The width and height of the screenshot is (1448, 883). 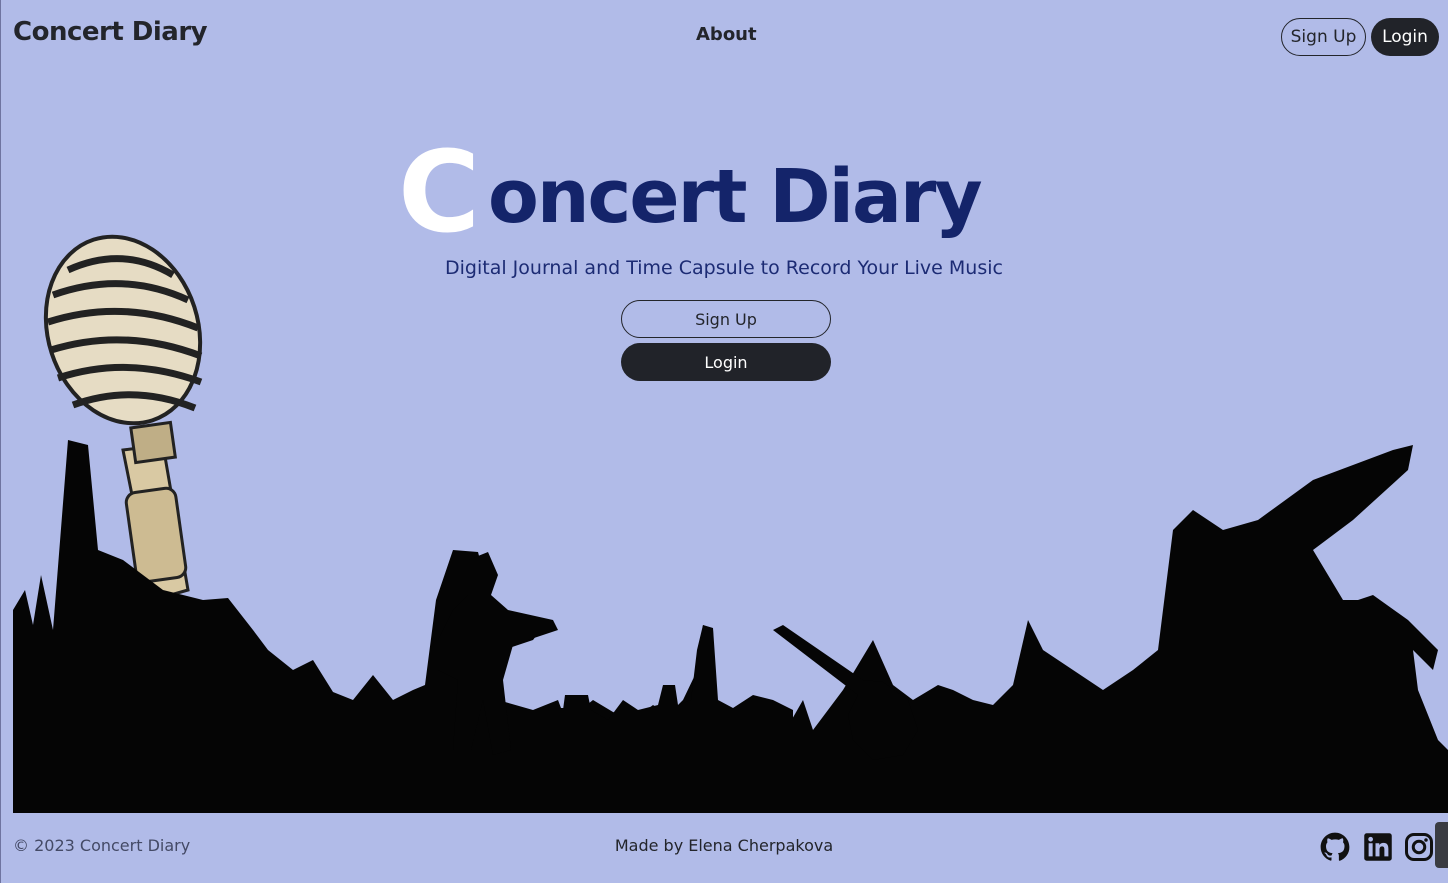 I want to click on microphone-image, so click(x=123, y=418).